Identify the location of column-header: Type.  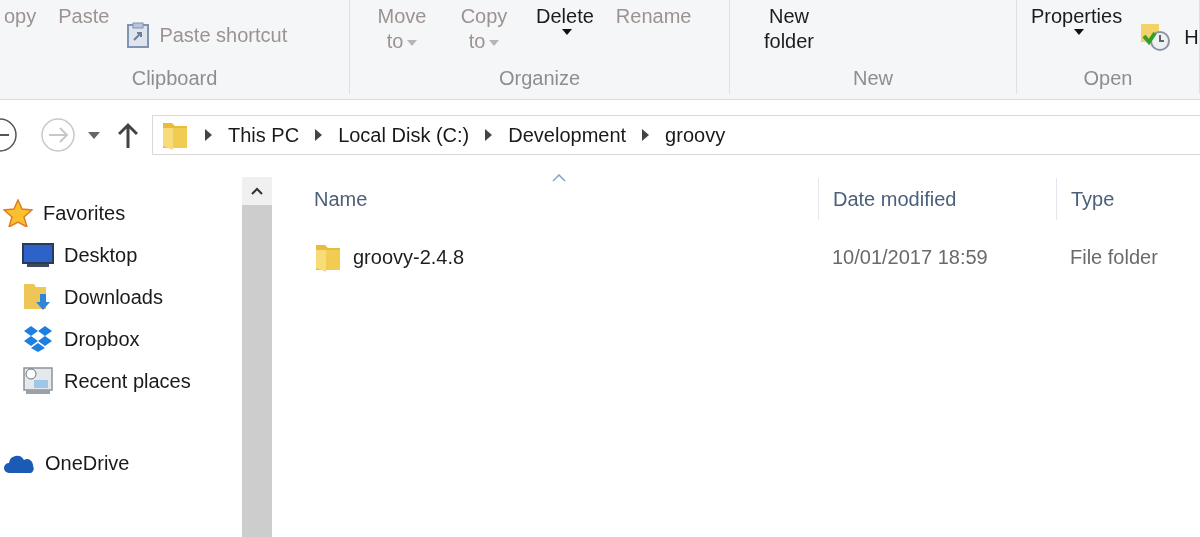
(1128, 199).